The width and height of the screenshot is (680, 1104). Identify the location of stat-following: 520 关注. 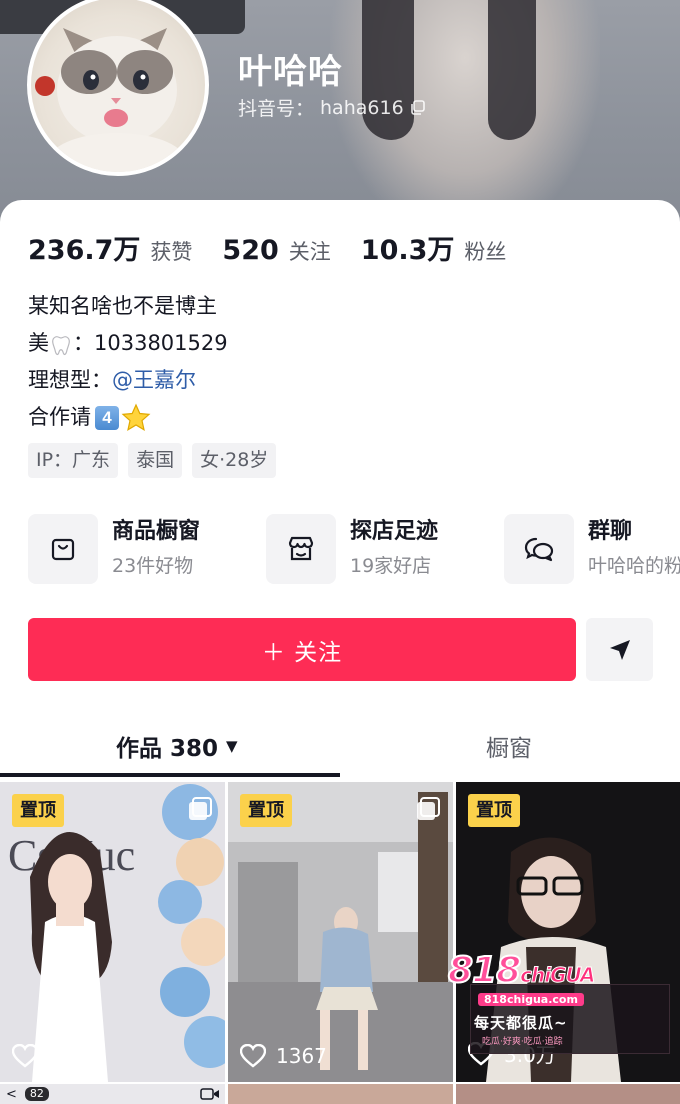
(276, 250).